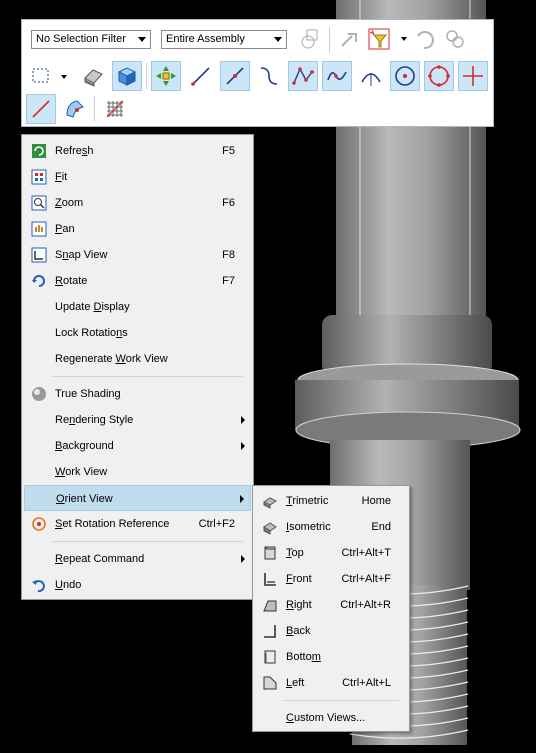 This screenshot has height=753, width=536. Describe the element at coordinates (366, 683) in the screenshot. I see `menu-item-shortcut: Ctrl+Alt+L` at that location.